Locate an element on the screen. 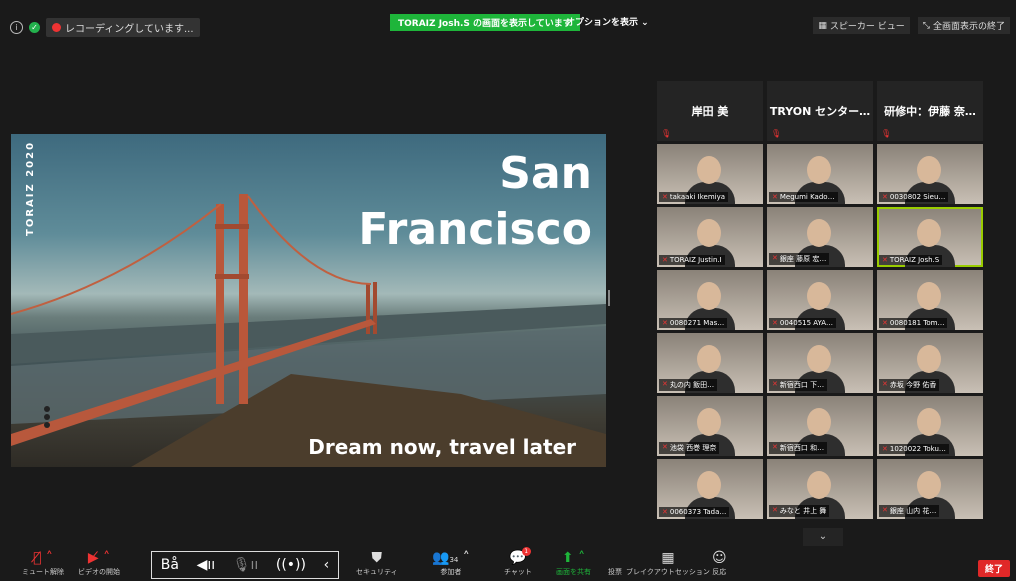  participant-video-tile: ✕ 池袋 西巻 理奈 is located at coordinates (710, 426).